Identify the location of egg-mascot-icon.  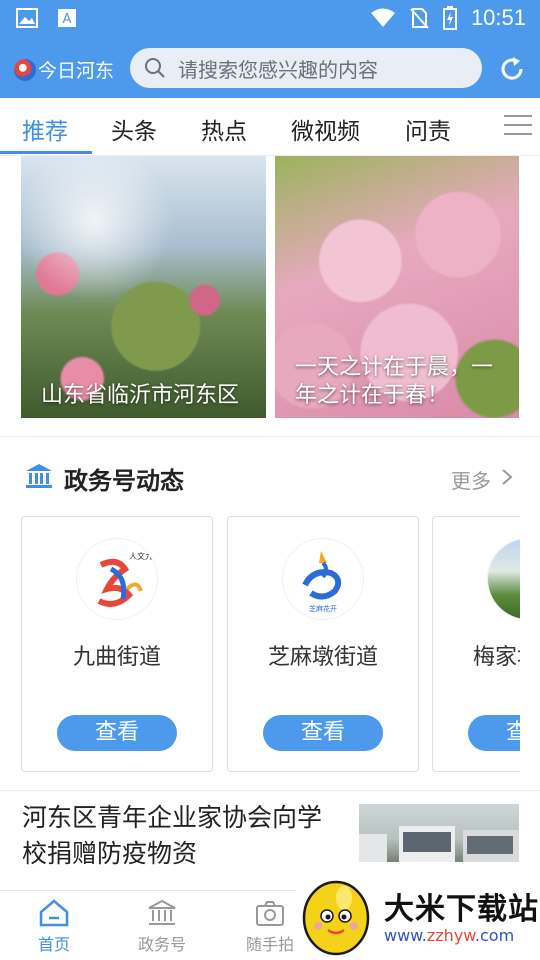
(336, 918).